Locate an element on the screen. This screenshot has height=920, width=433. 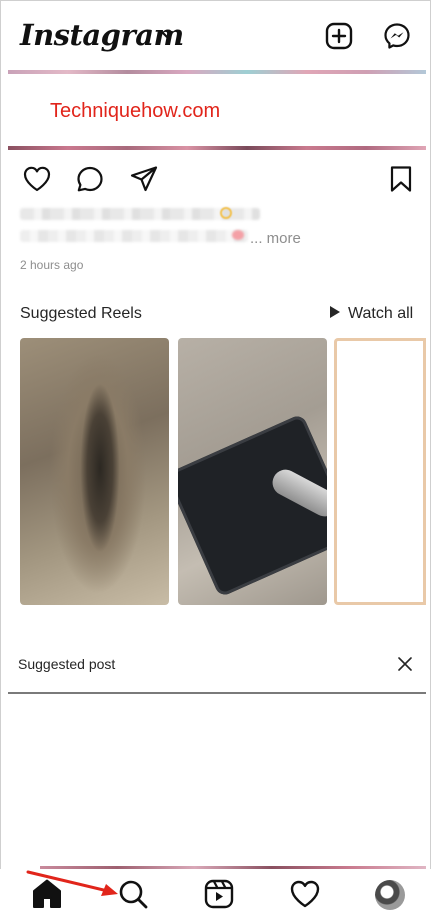
watermark-text: Techniquehow.com is located at coordinates (135, 111).